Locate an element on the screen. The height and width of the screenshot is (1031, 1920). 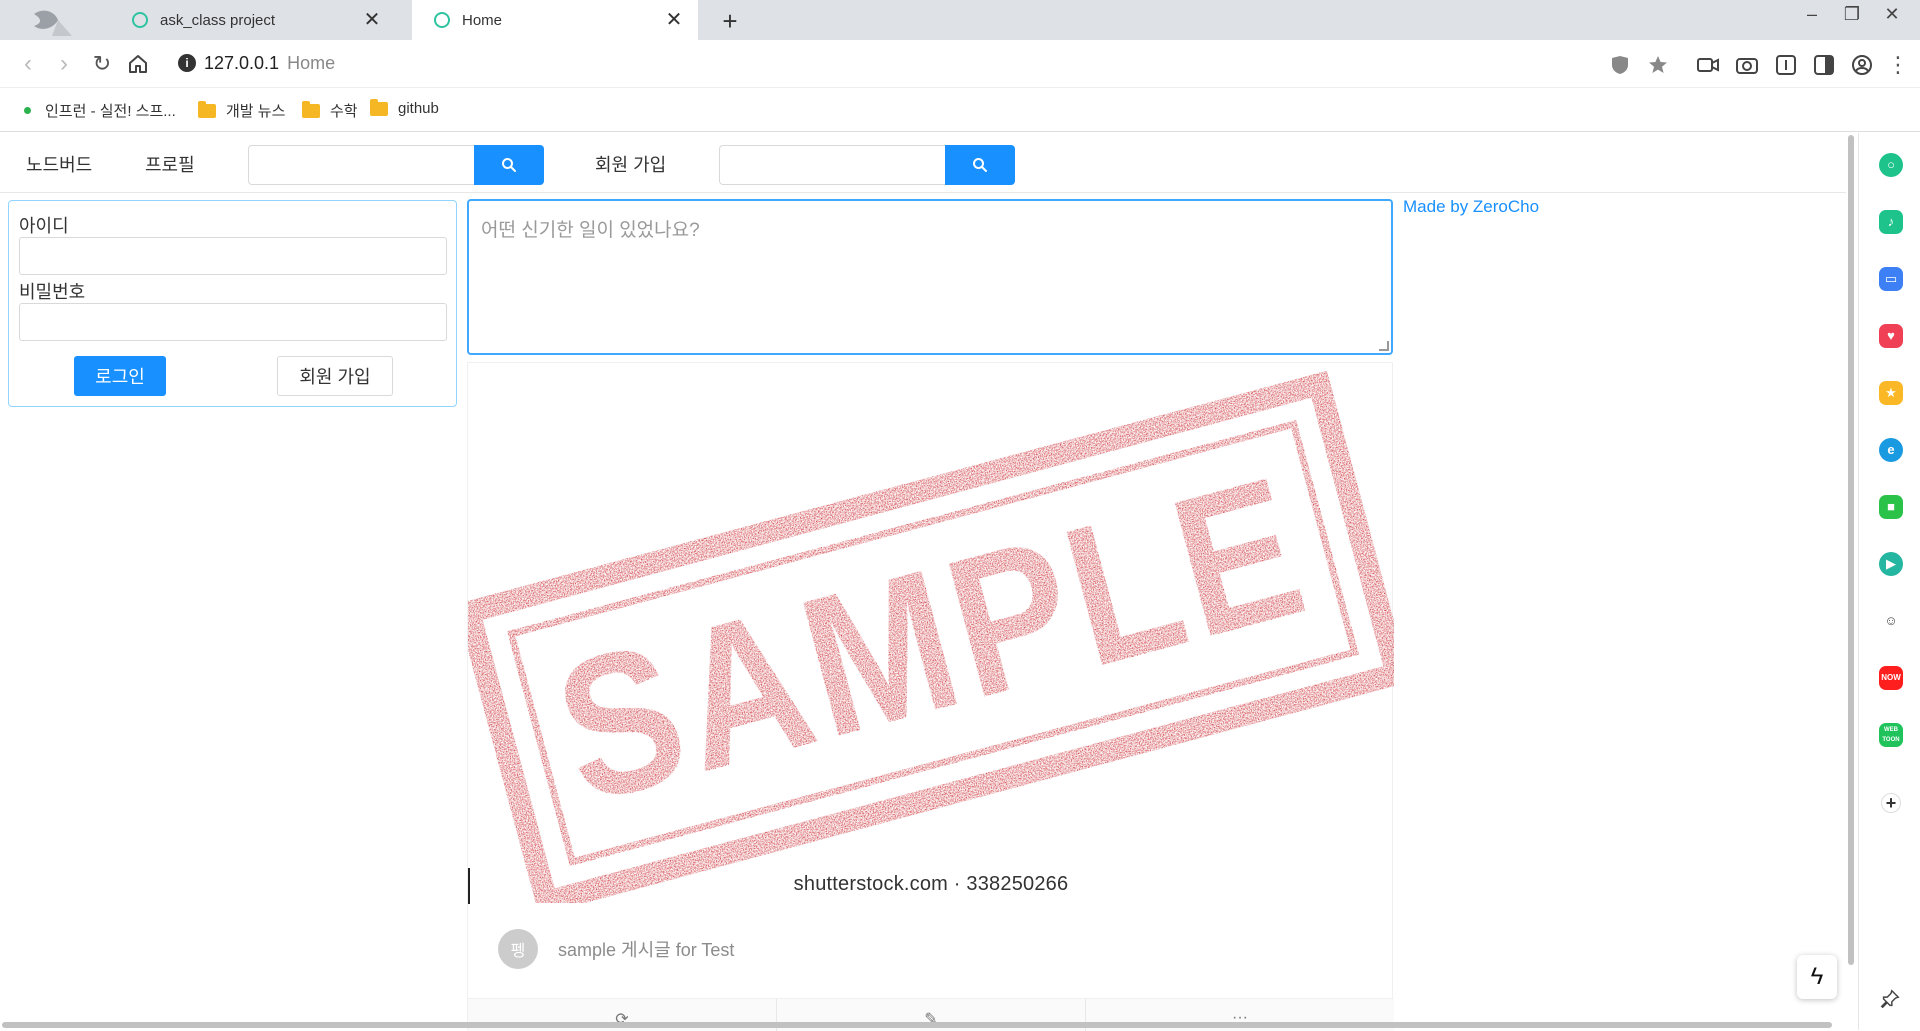
horizontal-scrollbar is located at coordinates (920, 1025).